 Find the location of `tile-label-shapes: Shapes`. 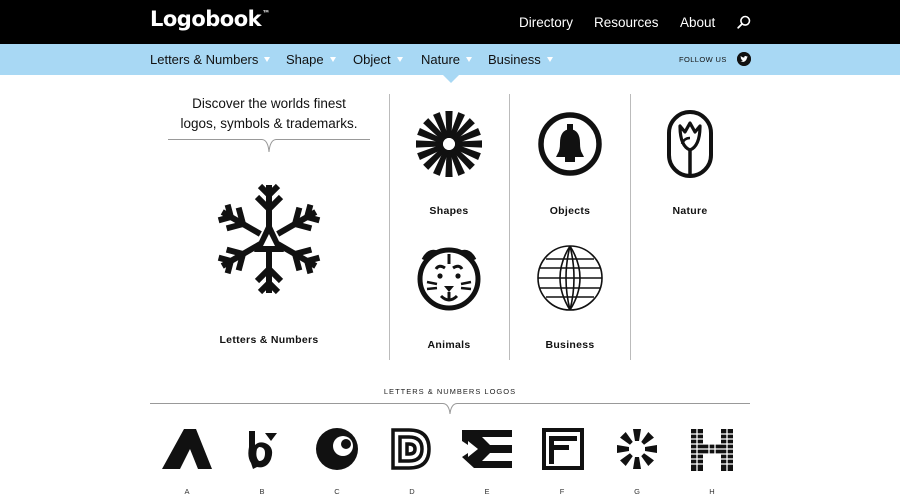

tile-label-shapes: Shapes is located at coordinates (449, 211).